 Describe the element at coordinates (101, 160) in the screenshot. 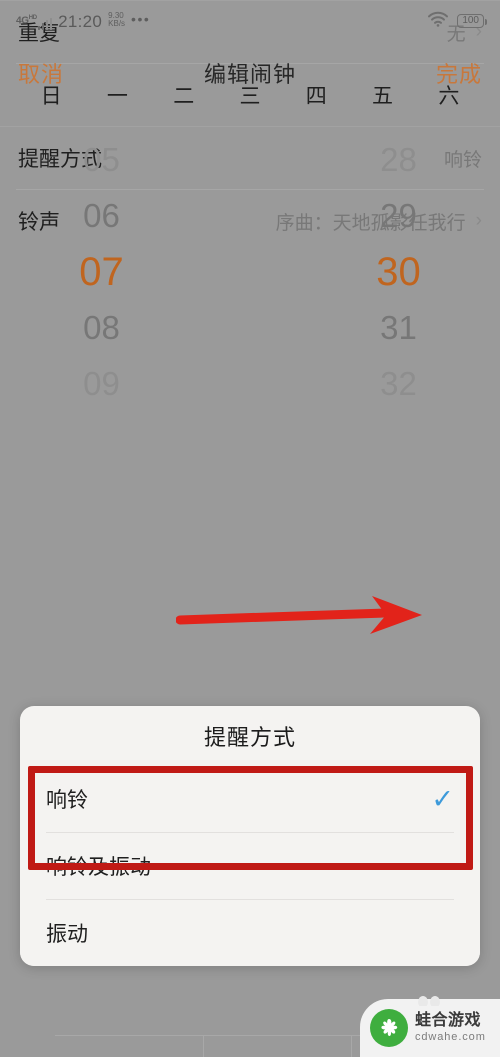

I see `hour-option: 05` at that location.